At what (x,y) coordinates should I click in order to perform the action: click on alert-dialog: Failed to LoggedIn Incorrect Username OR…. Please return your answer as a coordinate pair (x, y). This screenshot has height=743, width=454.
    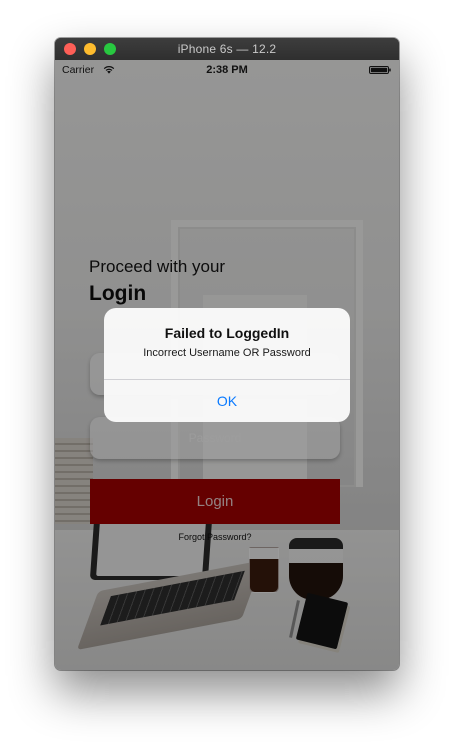
    Looking at the image, I should click on (227, 365).